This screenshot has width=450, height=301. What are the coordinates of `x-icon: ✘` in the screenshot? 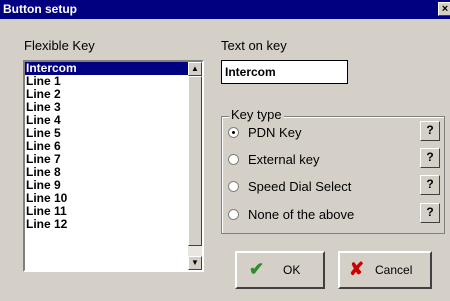 It's located at (357, 269).